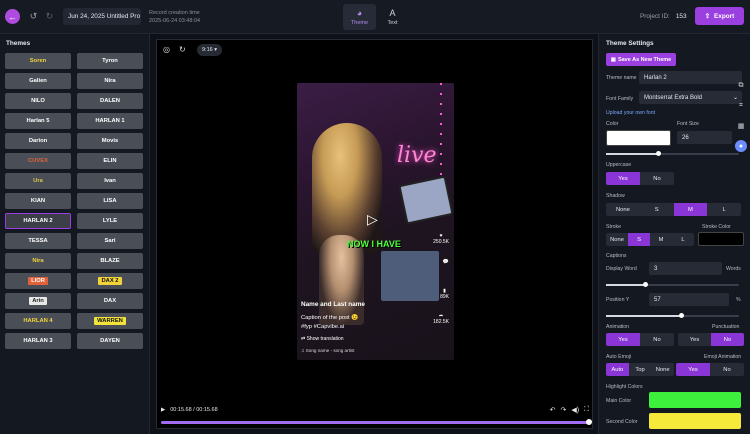 The width and height of the screenshot is (750, 434). I want to click on theme-item: HARLAN 3, so click(38, 341).